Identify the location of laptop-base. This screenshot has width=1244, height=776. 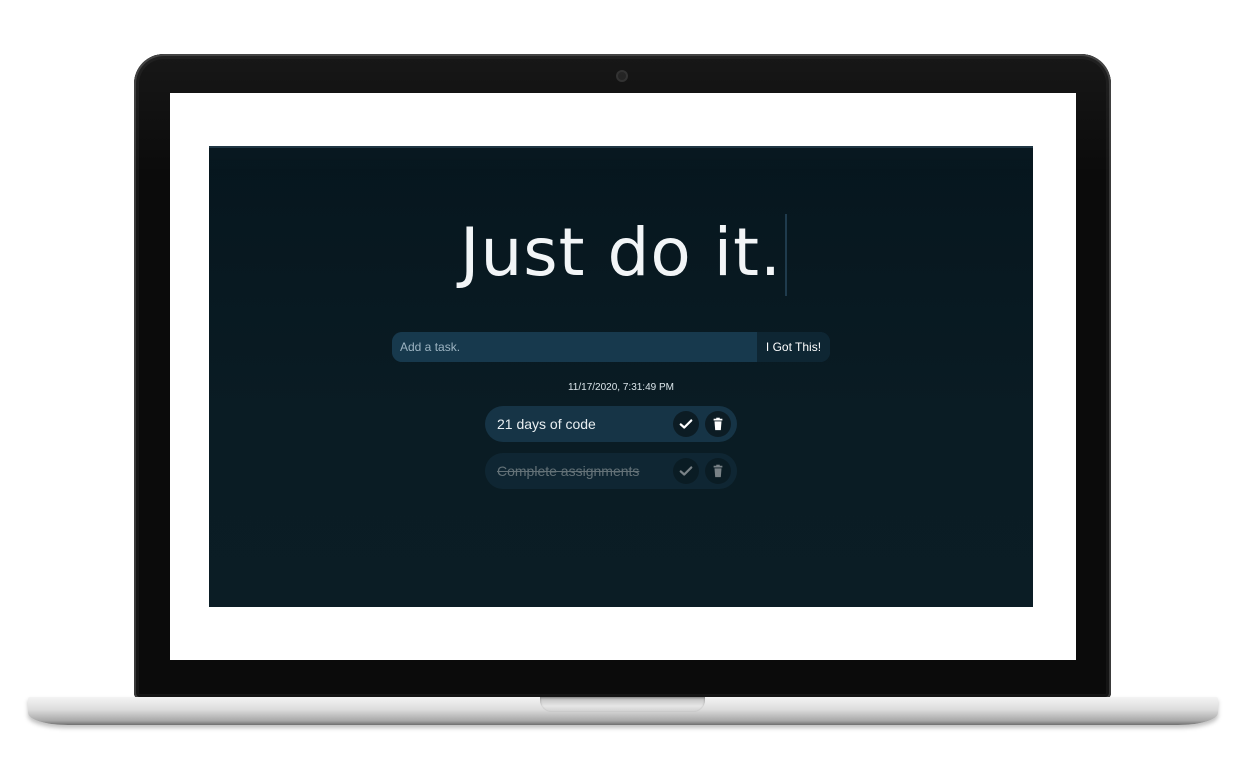
(623, 711).